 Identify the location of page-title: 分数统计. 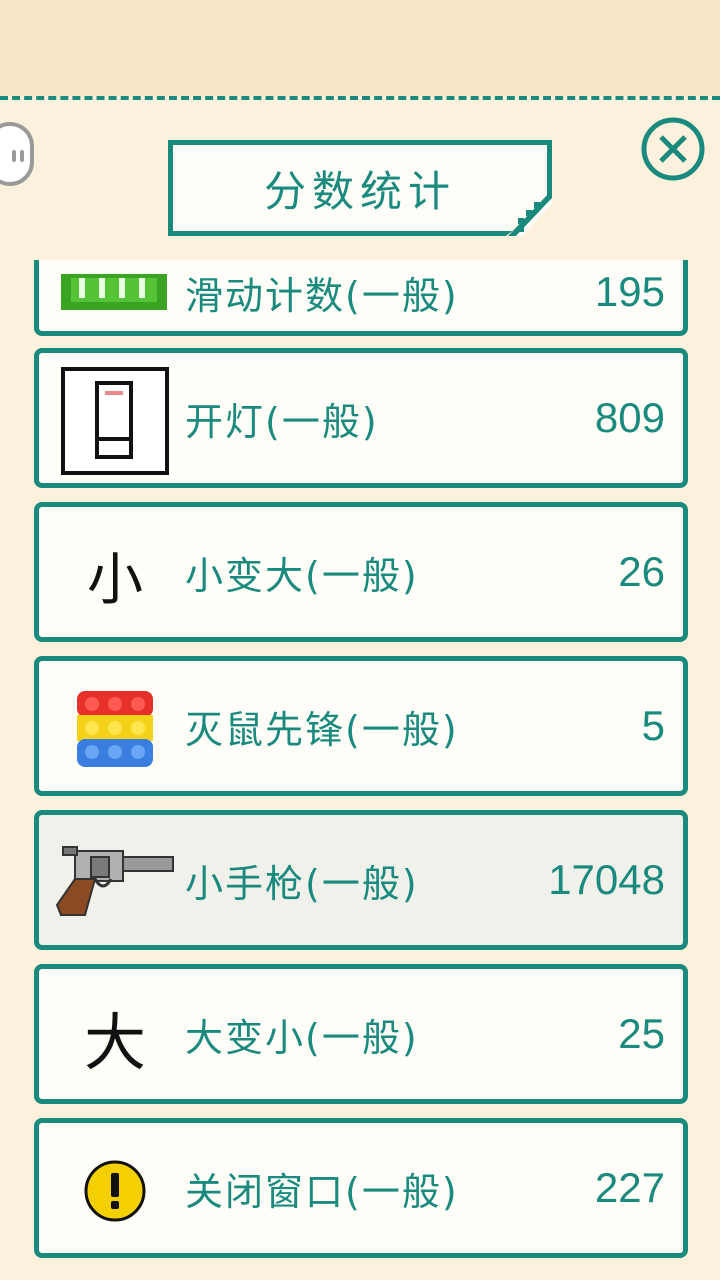
(359, 191).